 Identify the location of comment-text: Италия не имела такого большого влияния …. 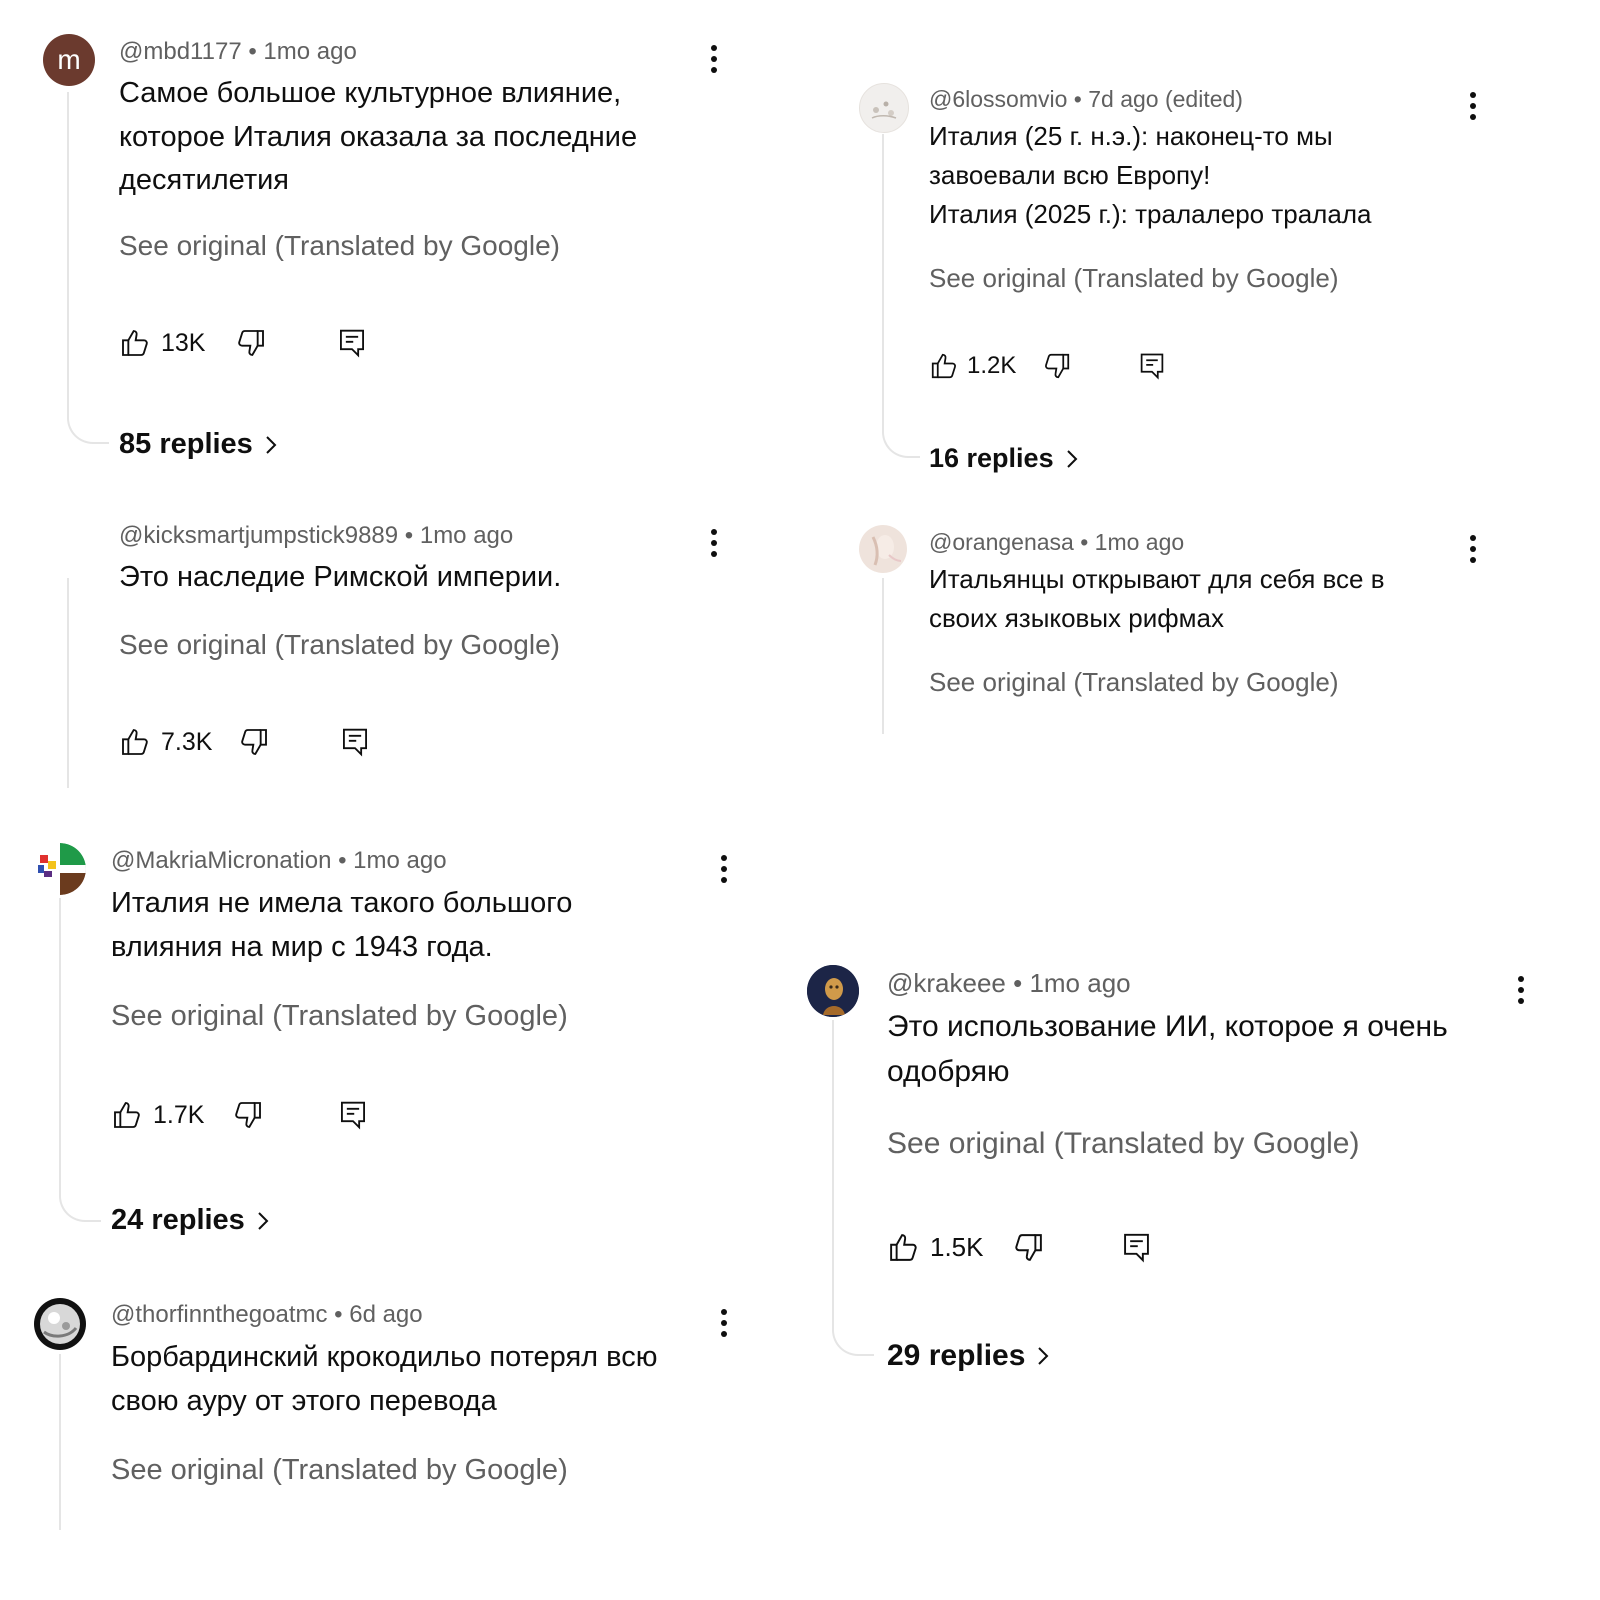
(342, 925).